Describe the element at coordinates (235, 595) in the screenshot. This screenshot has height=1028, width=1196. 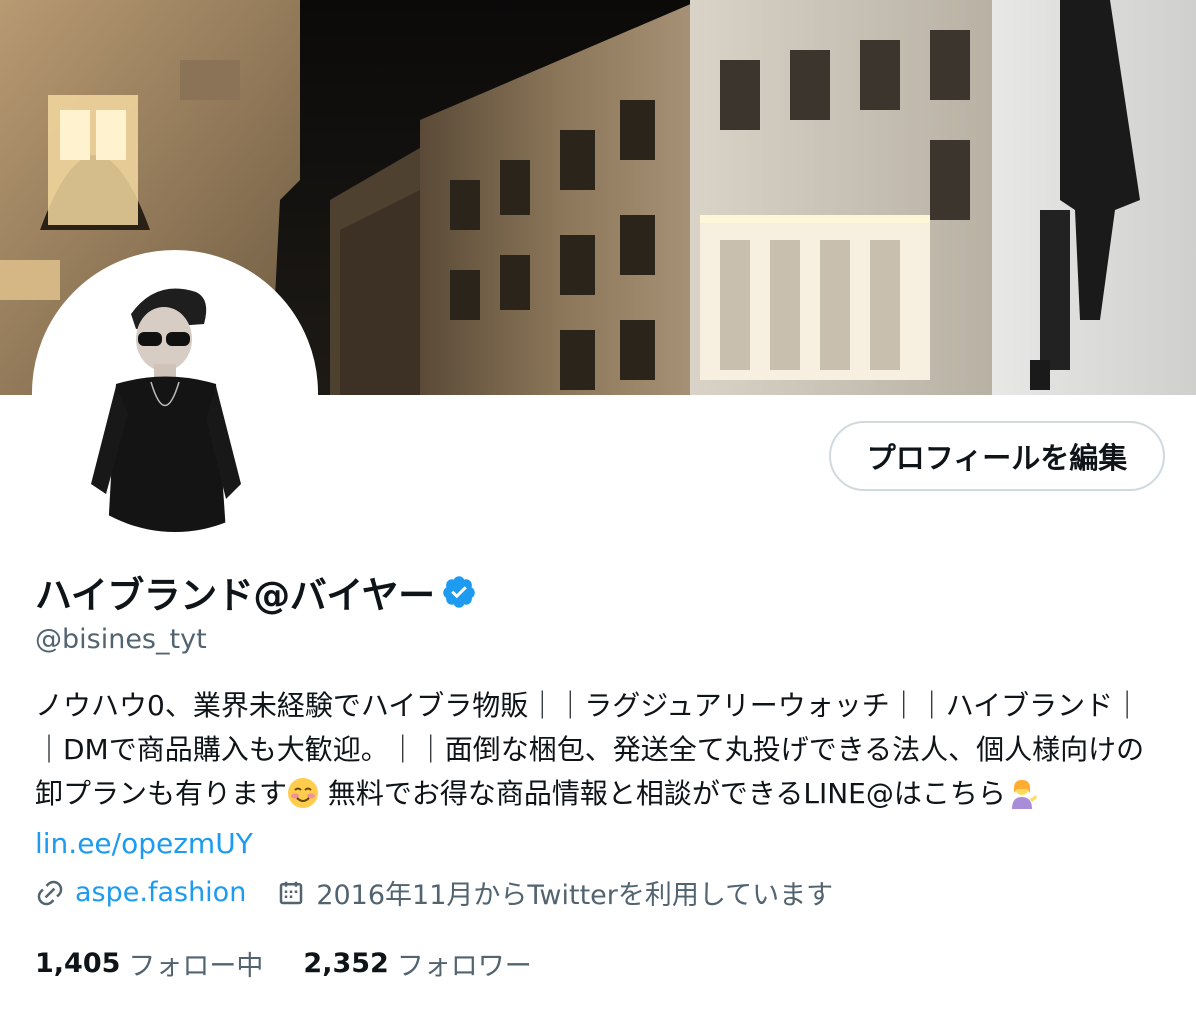
I see `display-name: ハイブランド@バイヤー` at that location.